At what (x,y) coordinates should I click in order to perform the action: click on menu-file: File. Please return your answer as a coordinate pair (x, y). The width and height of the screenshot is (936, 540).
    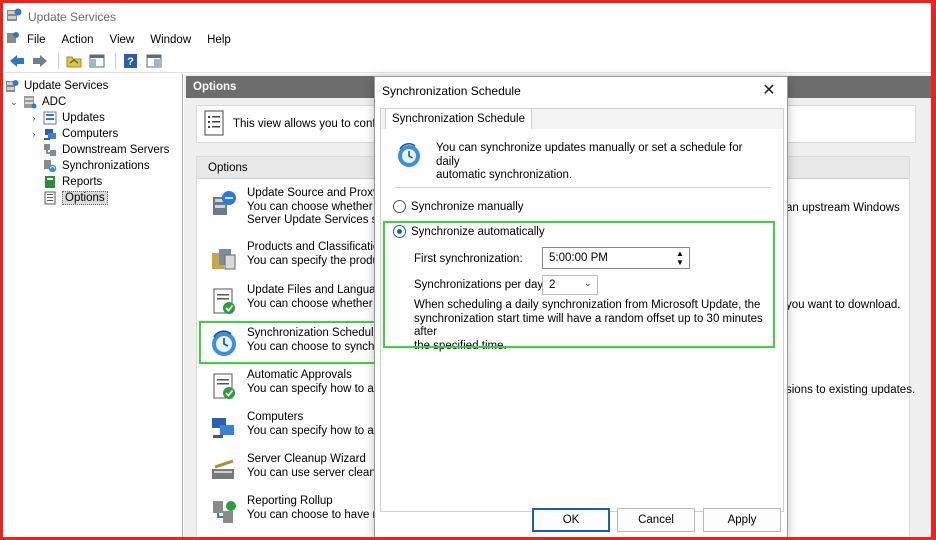
    Looking at the image, I should click on (36, 40).